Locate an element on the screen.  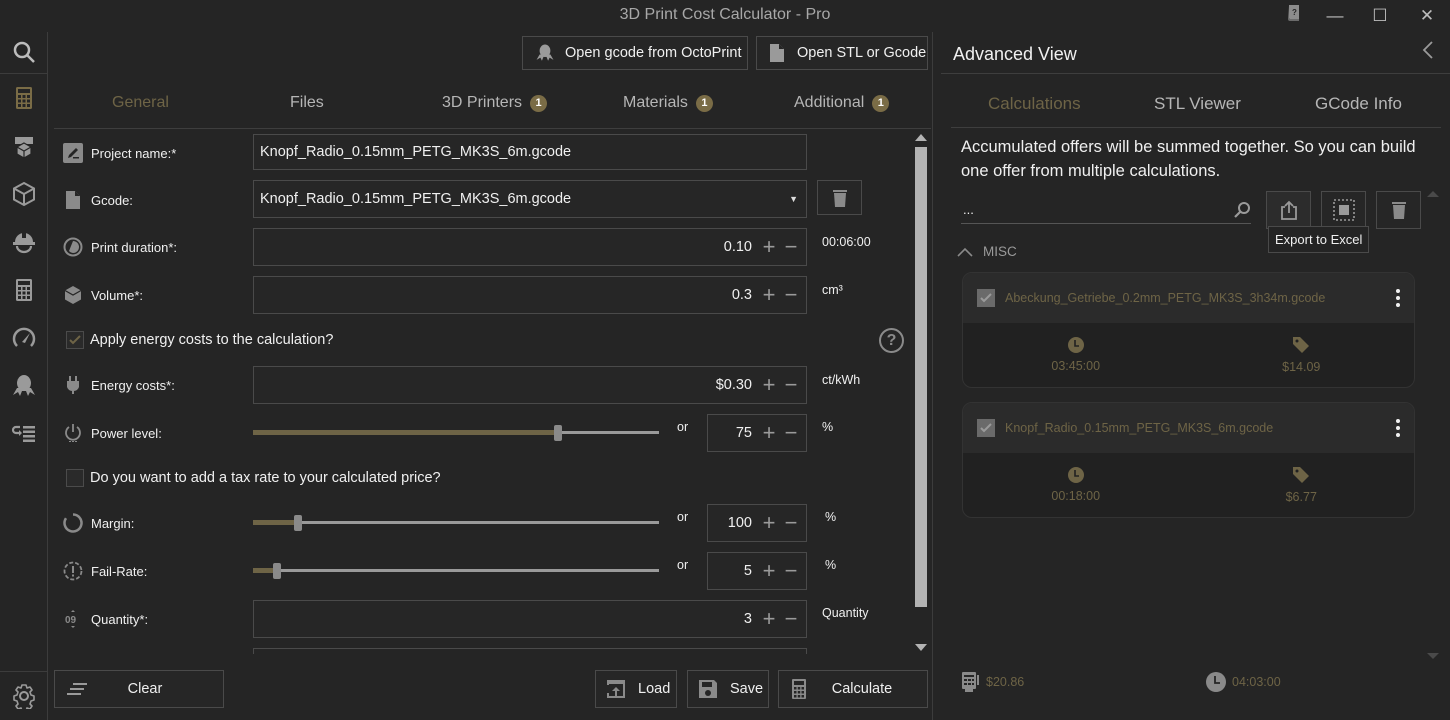
help-book-icon: ? is located at coordinates (1294, 16).